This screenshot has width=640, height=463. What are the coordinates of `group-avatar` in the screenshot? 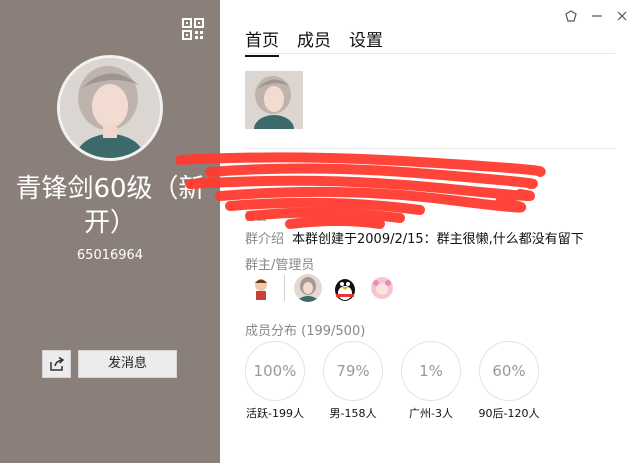 It's located at (110, 108).